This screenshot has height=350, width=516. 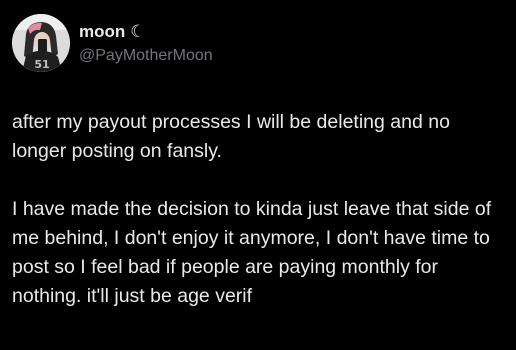 I want to click on avatar: 51, so click(x=41, y=43).